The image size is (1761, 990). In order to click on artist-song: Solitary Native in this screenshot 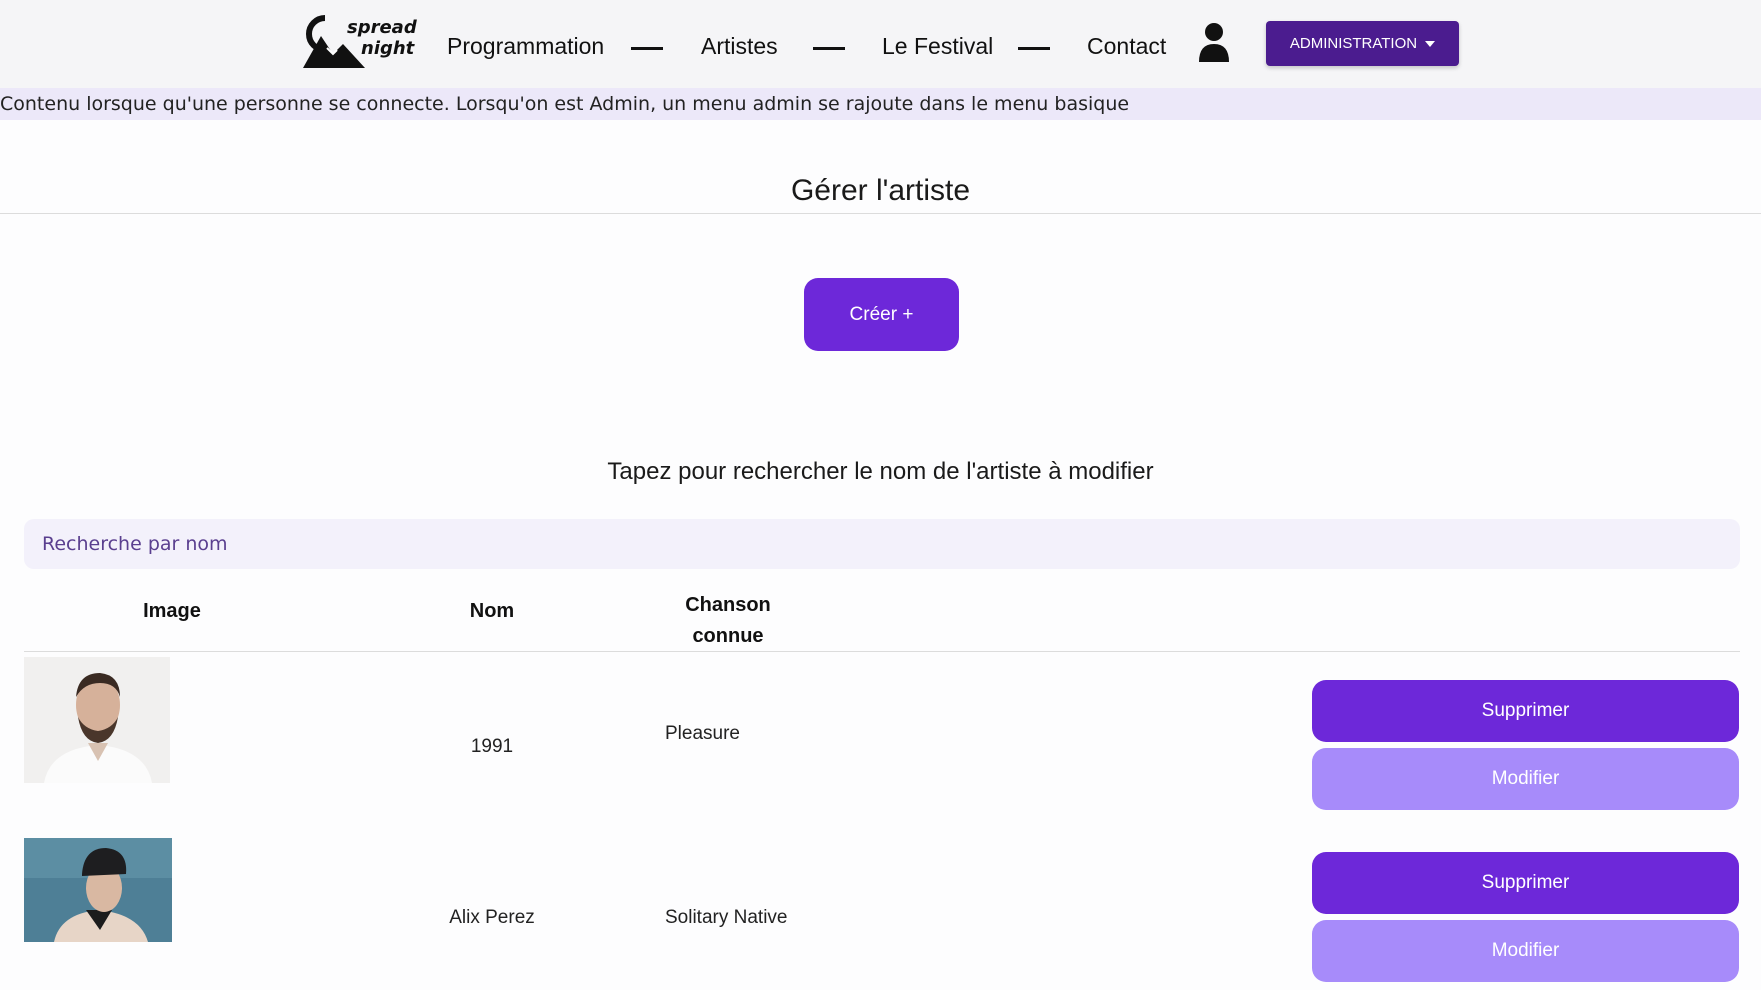, I will do `click(726, 917)`.